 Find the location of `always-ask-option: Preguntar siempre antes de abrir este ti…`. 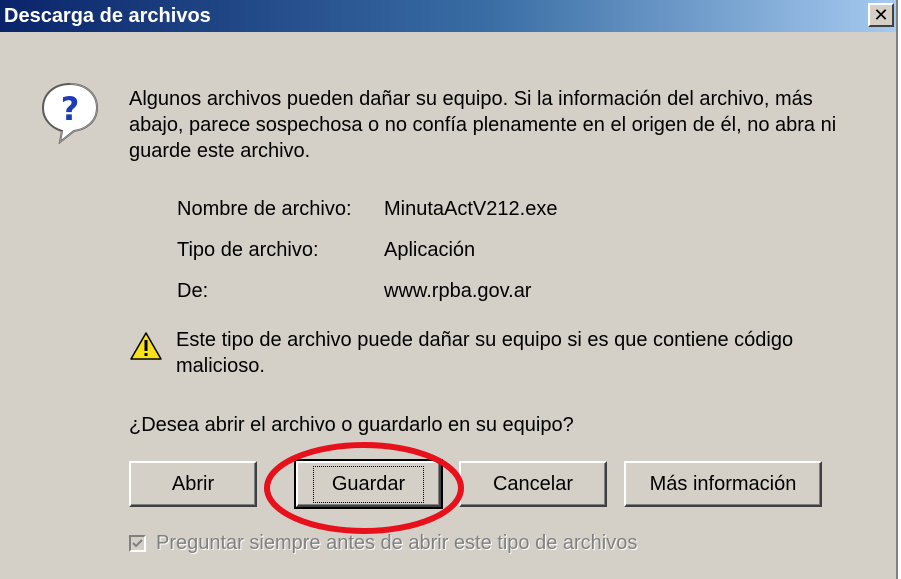

always-ask-option: Preguntar siempre antes de abrir este ti… is located at coordinates (383, 543).